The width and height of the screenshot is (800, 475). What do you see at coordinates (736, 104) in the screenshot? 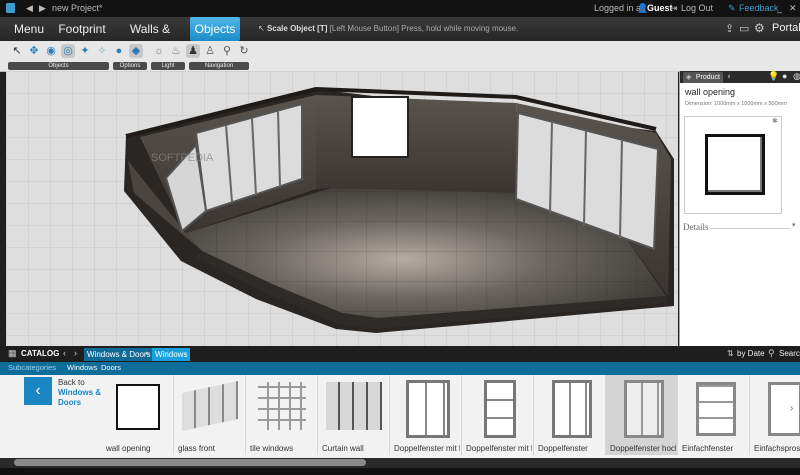
I see `product-dimension: Dimension: 1000mm x 1000mm x 500mm` at bounding box center [736, 104].